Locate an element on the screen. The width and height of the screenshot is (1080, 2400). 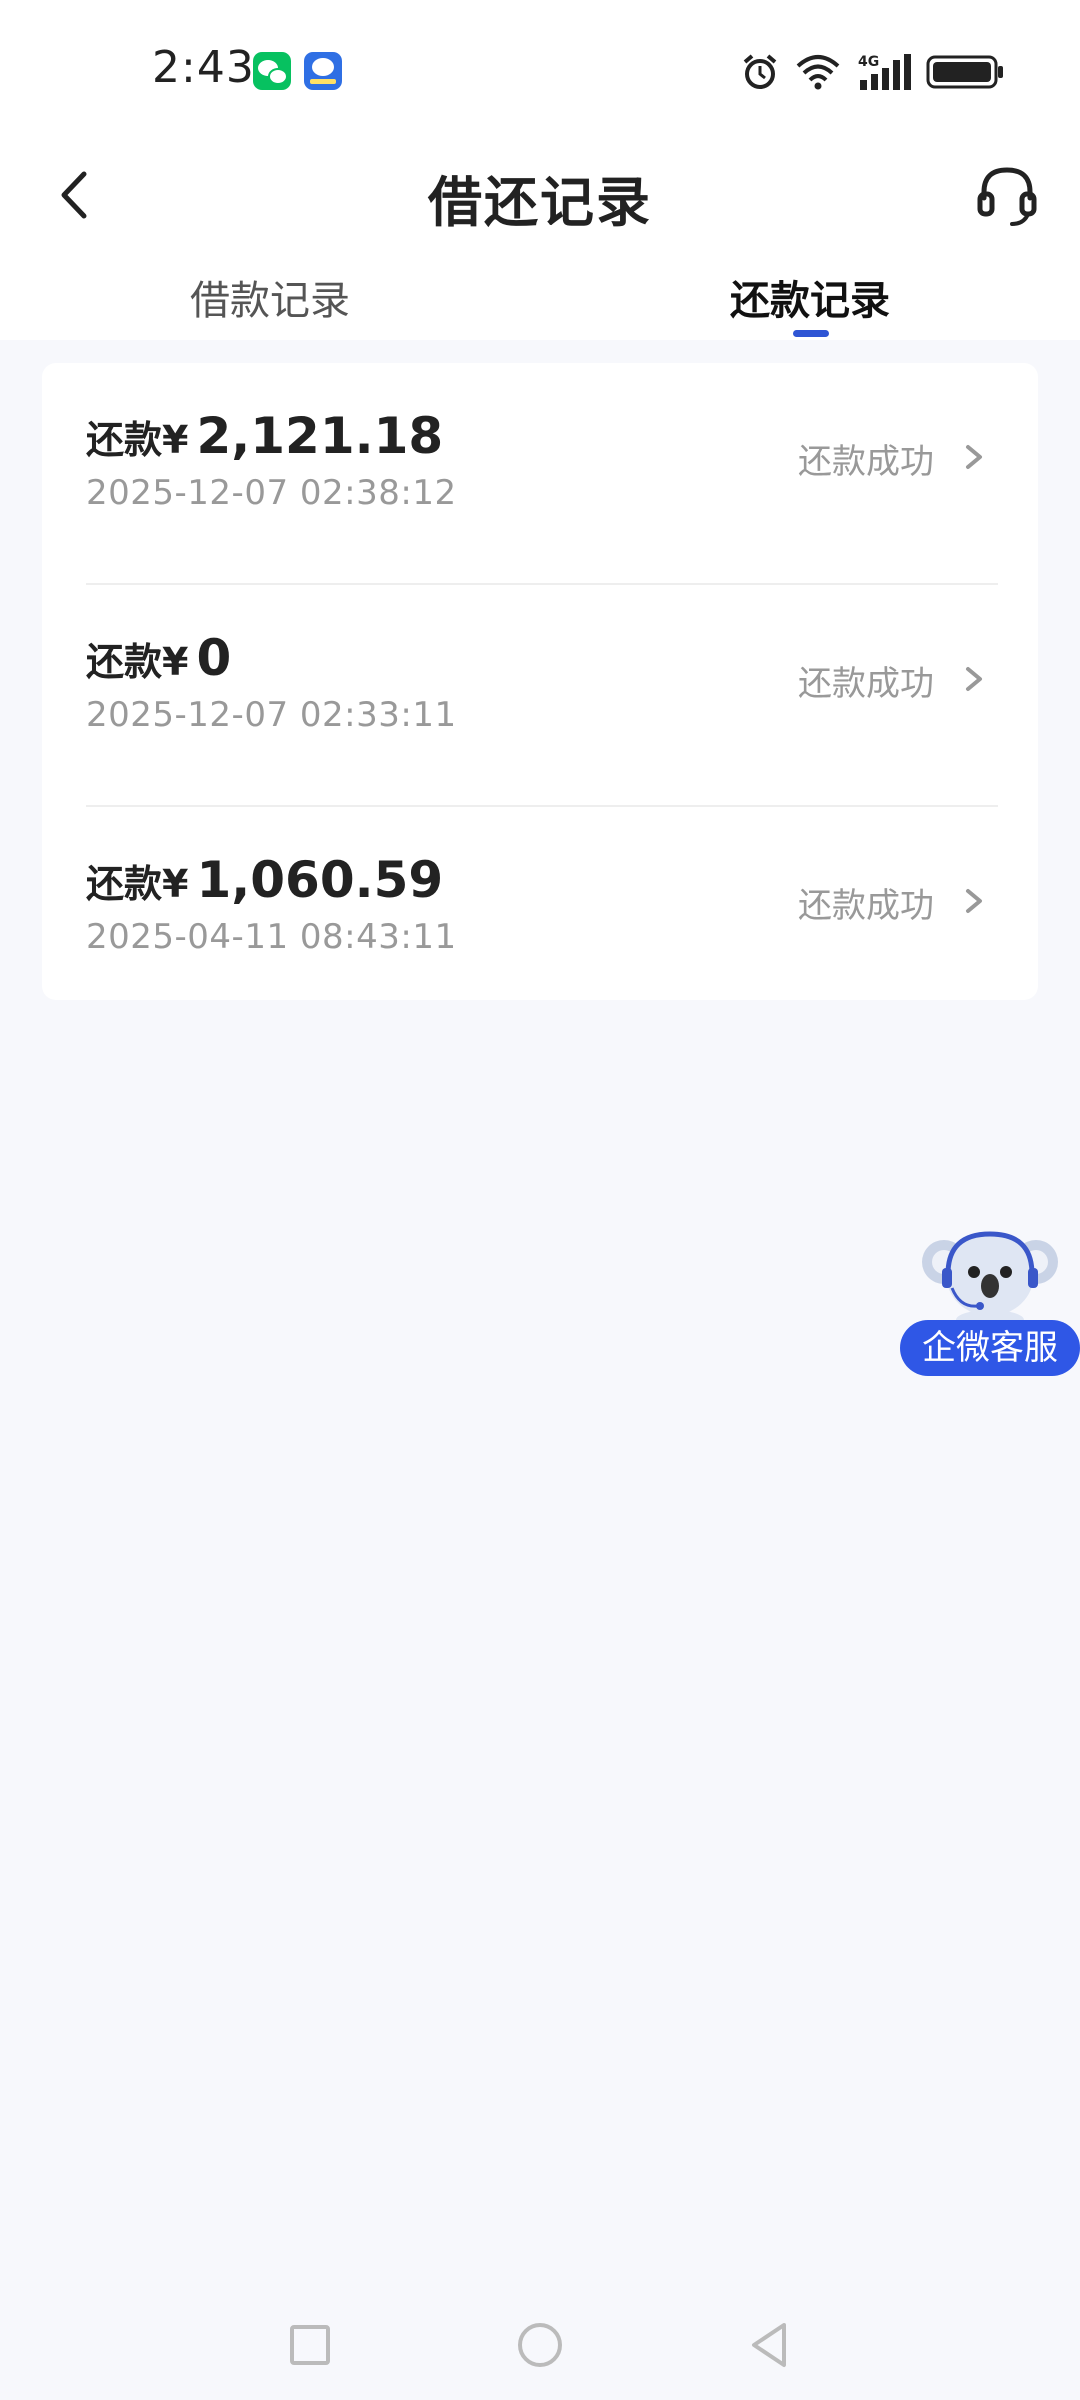
list-item: 还款¥ 0 2025-12-07 02:33:11 还款成功 is located at coordinates (540, 696).